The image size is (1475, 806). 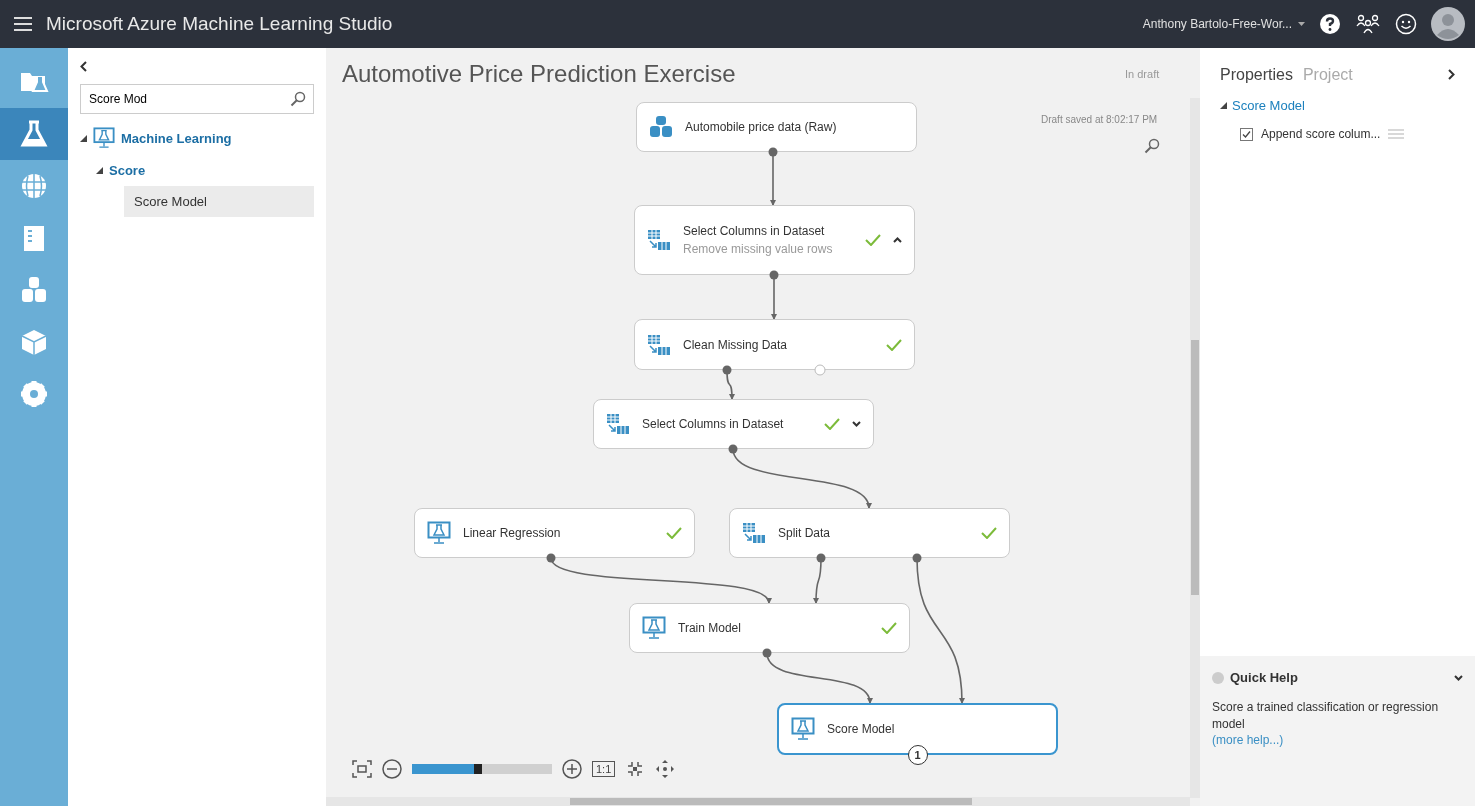 What do you see at coordinates (897, 240) in the screenshot?
I see `chevron-up-icon` at bounding box center [897, 240].